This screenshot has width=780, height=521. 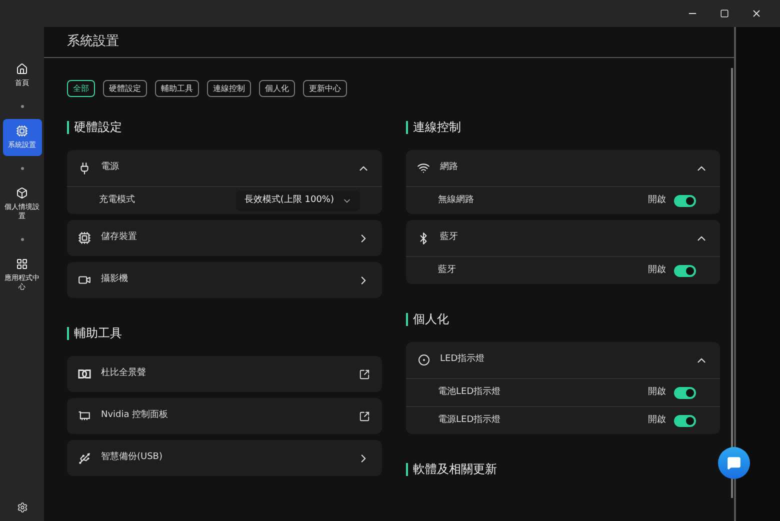 What do you see at coordinates (22, 507) in the screenshot?
I see `settings-icon` at bounding box center [22, 507].